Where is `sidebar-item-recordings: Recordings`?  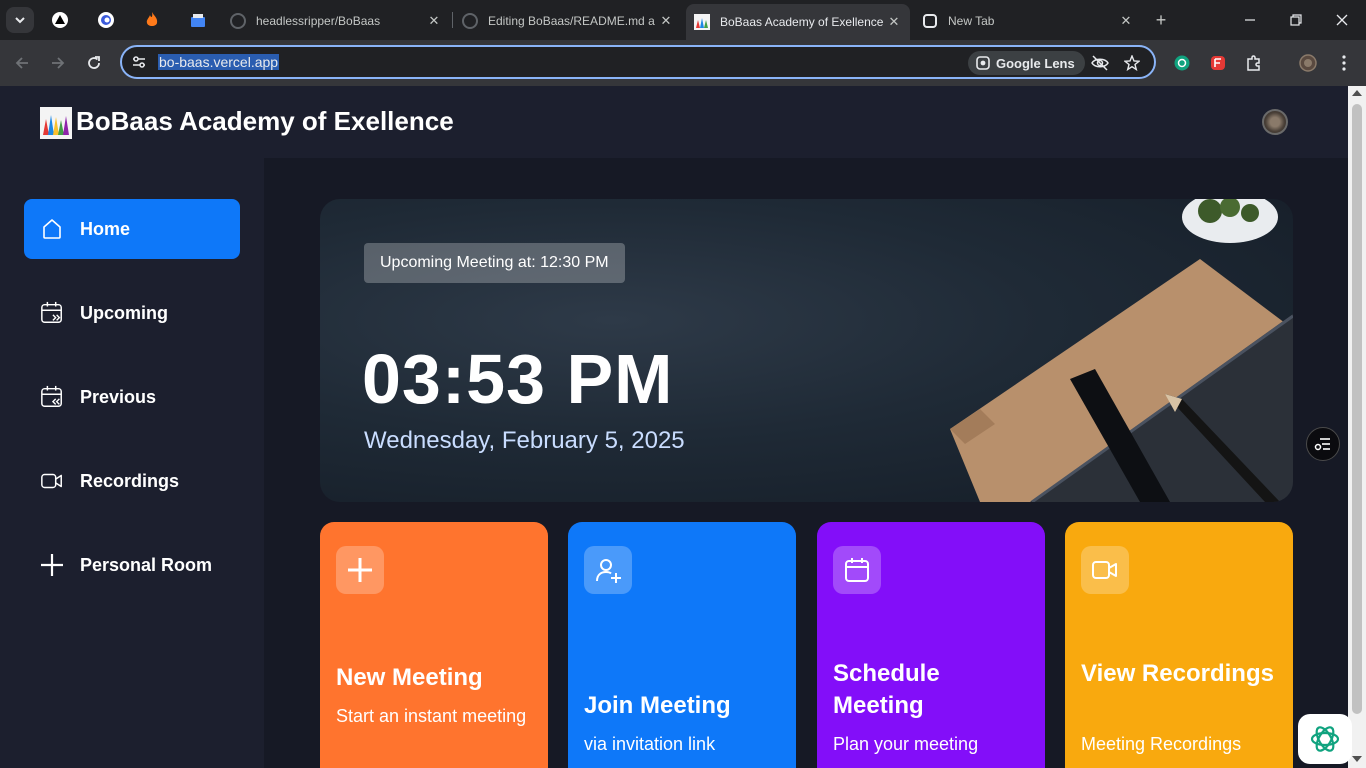
sidebar-item-recordings: Recordings is located at coordinates (132, 481).